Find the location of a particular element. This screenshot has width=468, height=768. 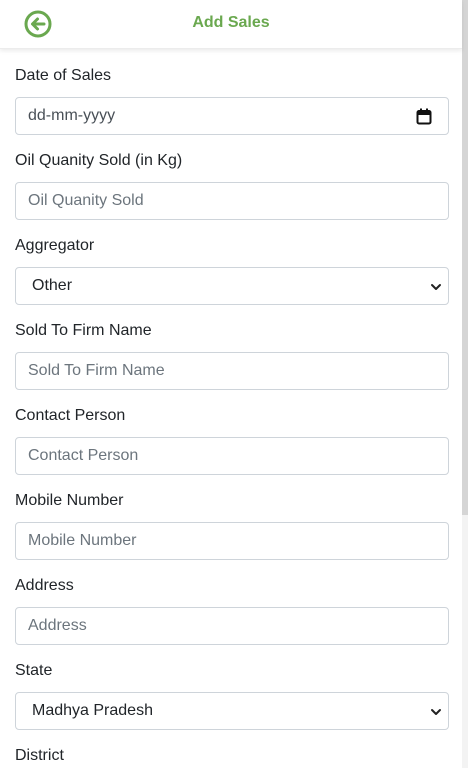

field-mobile-number: Mobile Number Mobile Number is located at coordinates (232, 525).